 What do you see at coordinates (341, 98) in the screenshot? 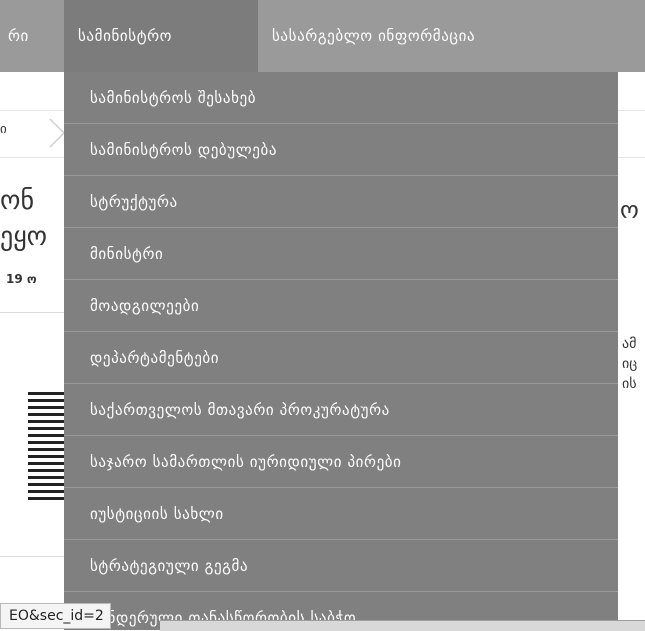
I see `menu-item-about-ministry: სამინისტროს შესახებ` at bounding box center [341, 98].